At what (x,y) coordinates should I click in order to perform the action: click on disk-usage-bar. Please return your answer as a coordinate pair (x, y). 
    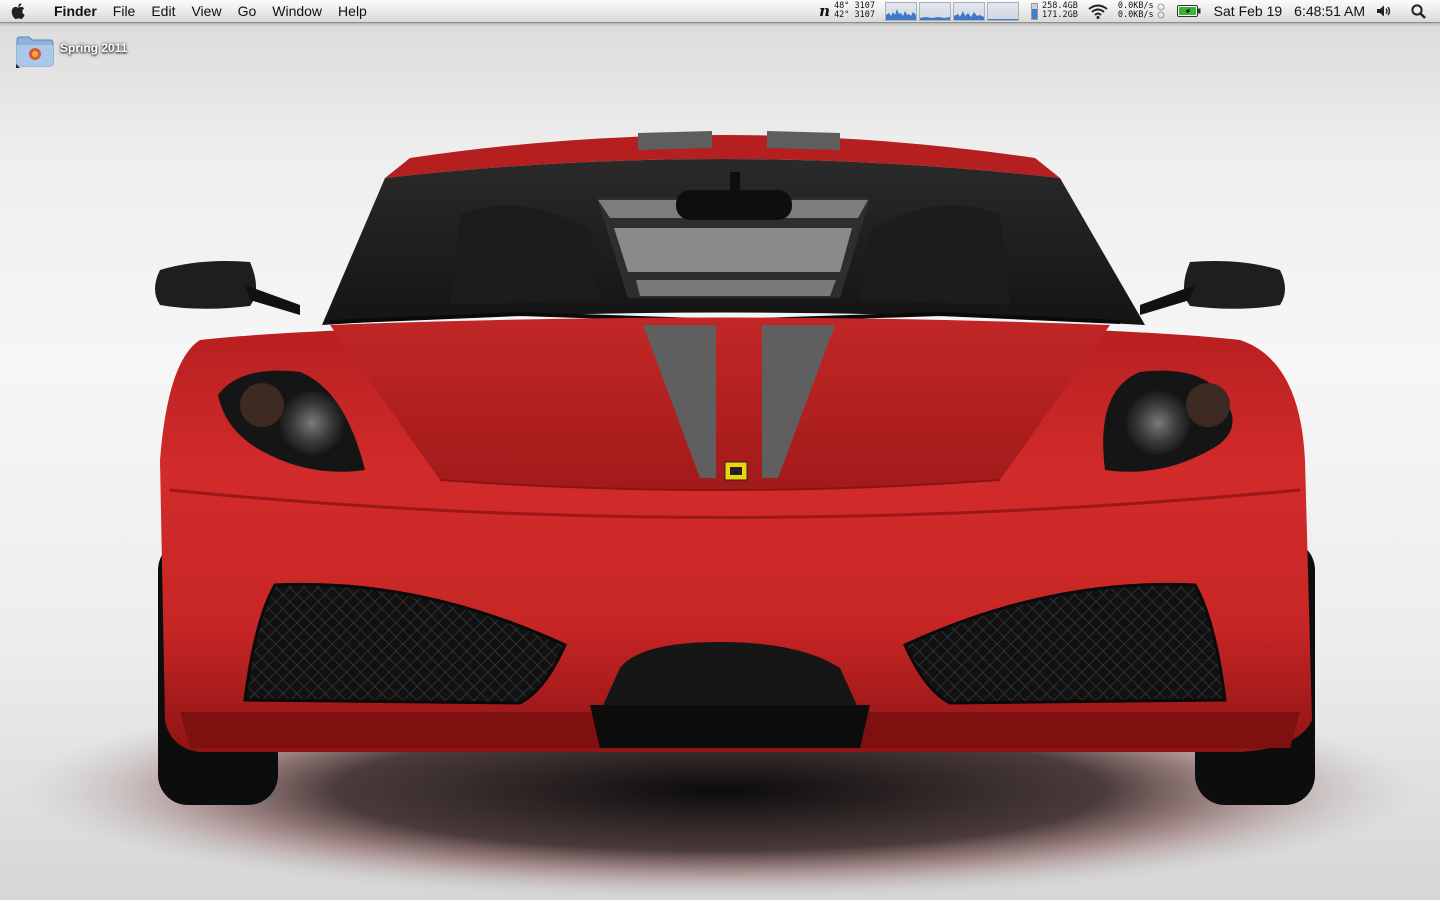
    Looking at the image, I should click on (1035, 11).